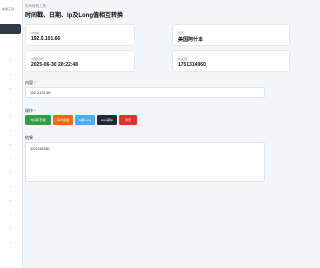 The height and width of the screenshot is (268, 320). Describe the element at coordinates (10, 29) in the screenshot. I see `sidebar-item-active` at that location.